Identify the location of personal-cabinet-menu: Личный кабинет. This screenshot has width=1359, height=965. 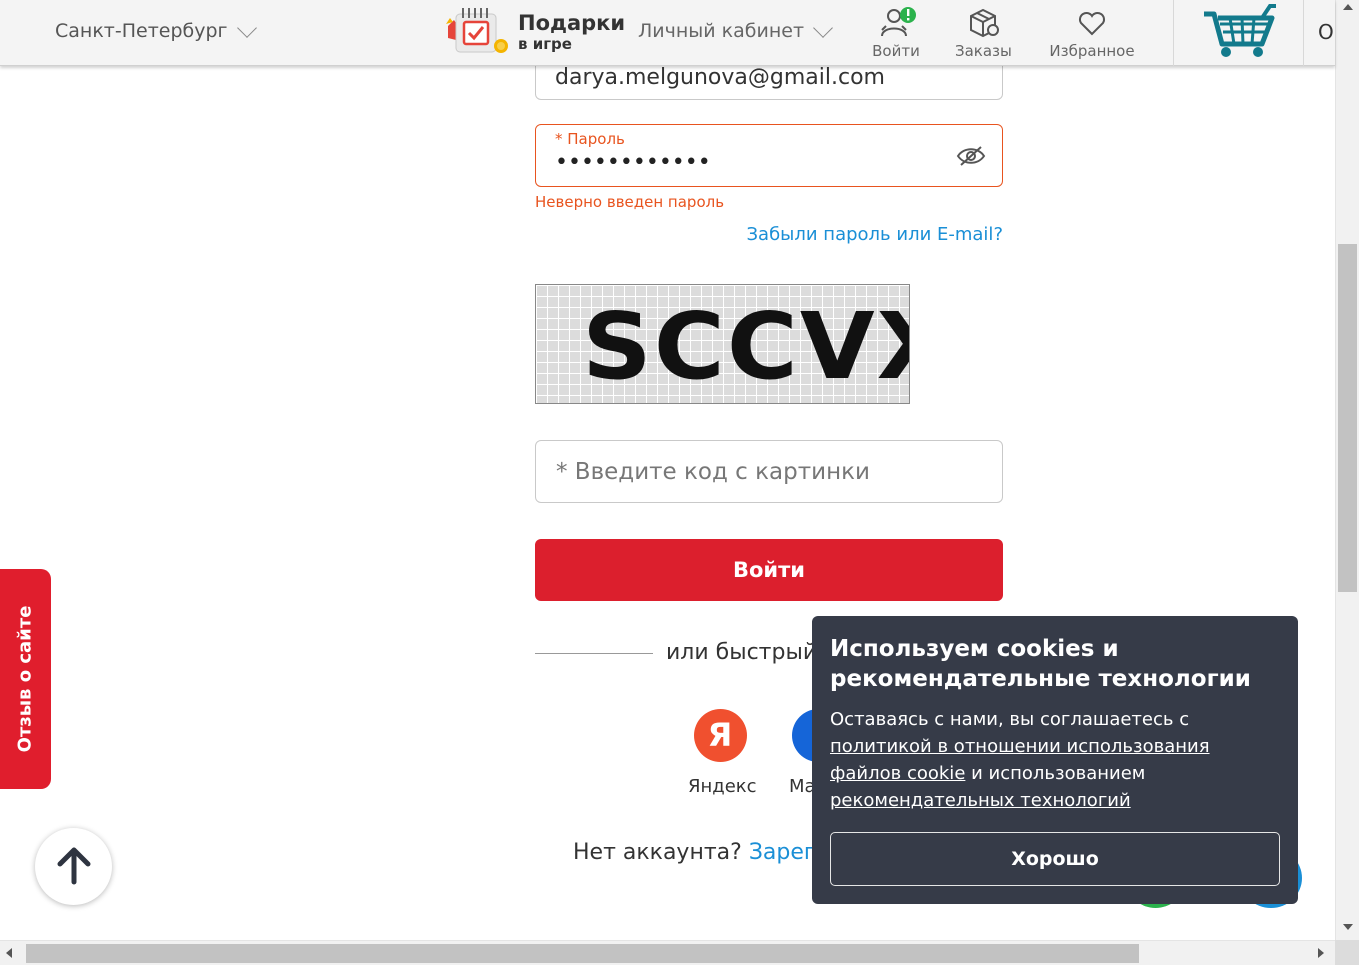
(735, 30).